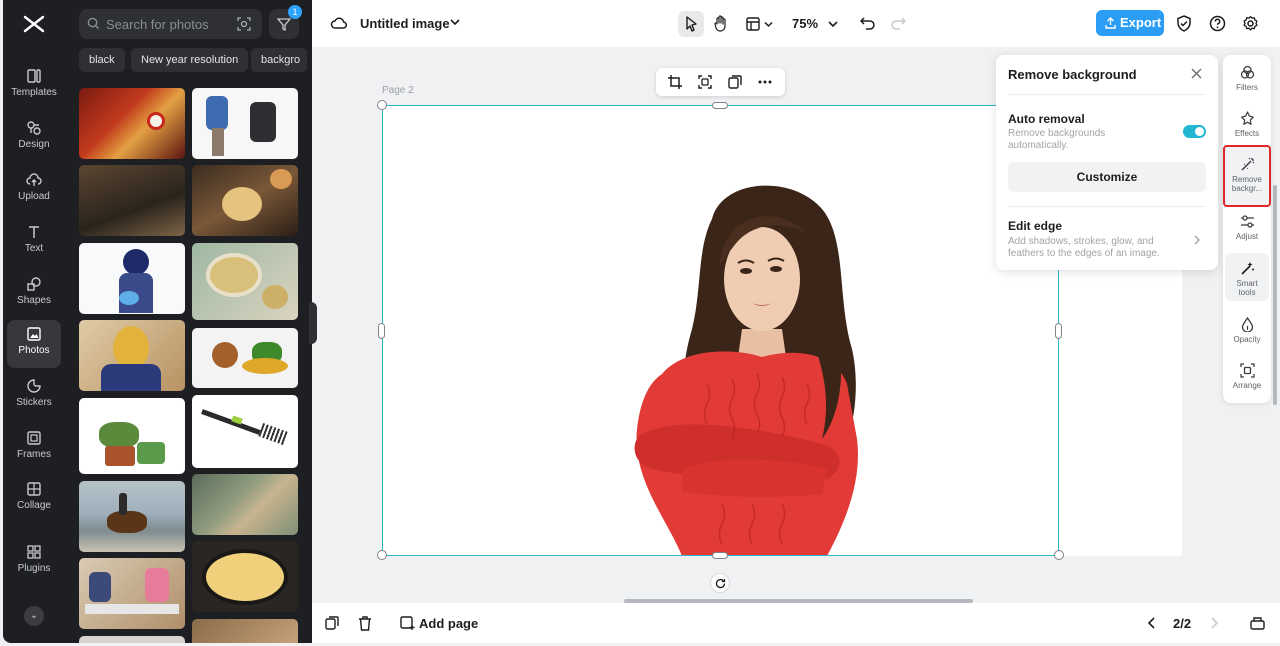  Describe the element at coordinates (398, 90) in the screenshot. I see `page-label: Page 2` at that location.